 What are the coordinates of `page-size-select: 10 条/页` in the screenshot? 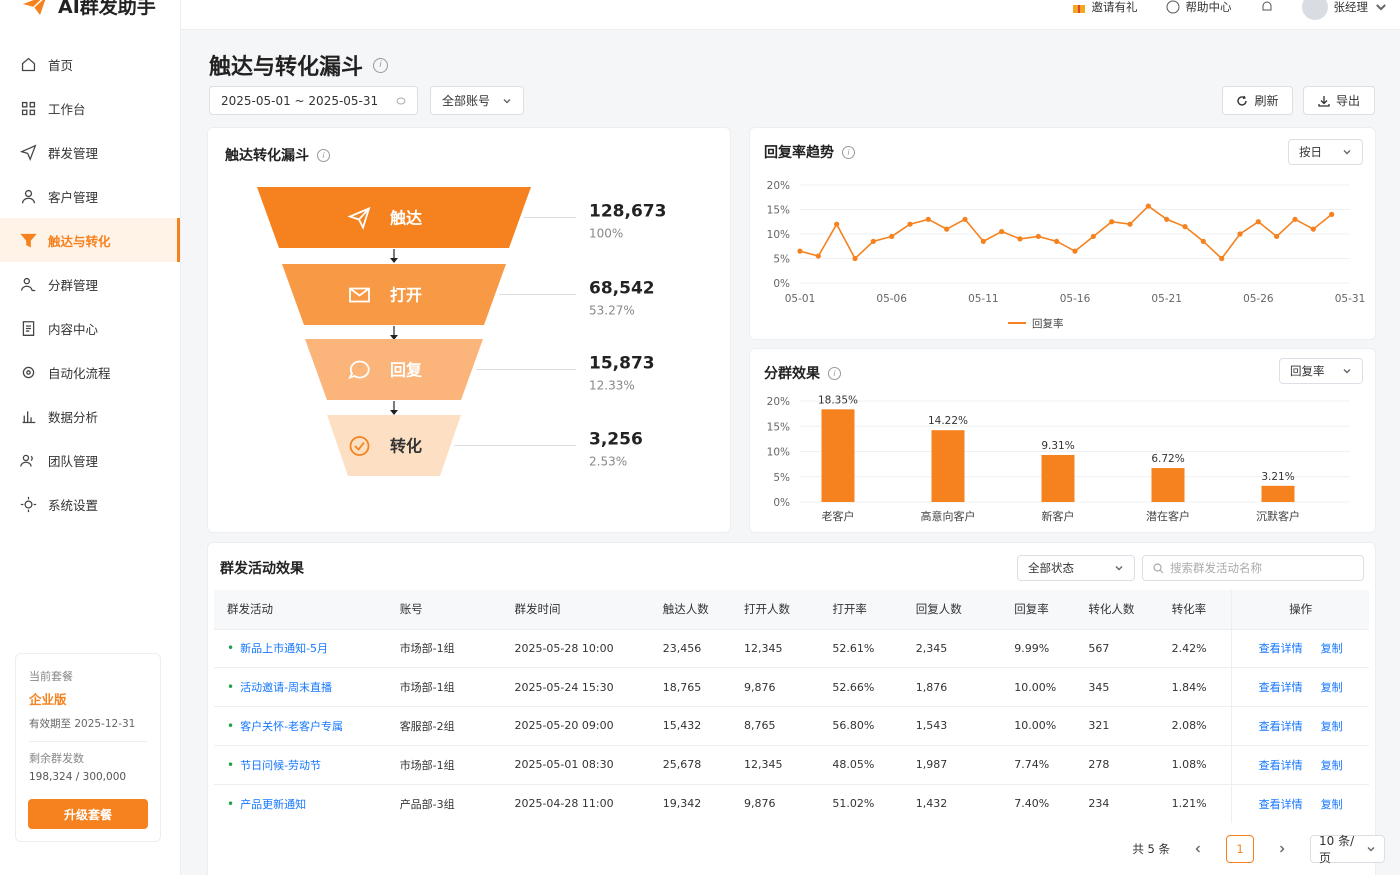 It's located at (1347, 849).